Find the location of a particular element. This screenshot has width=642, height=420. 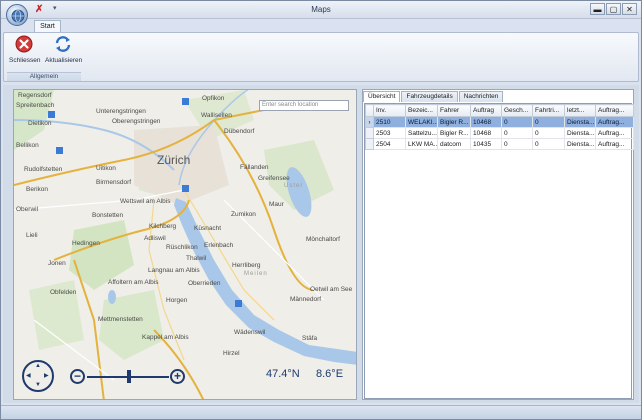

table-cell: 10435 is located at coordinates (486, 144).